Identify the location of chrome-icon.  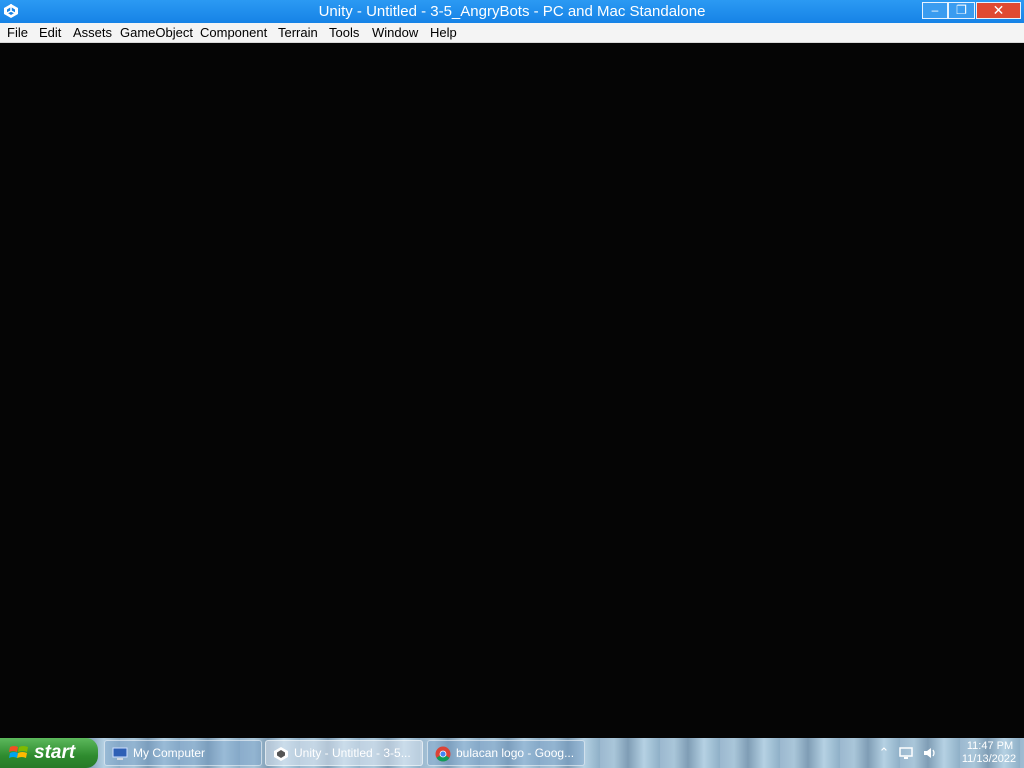
(443, 754).